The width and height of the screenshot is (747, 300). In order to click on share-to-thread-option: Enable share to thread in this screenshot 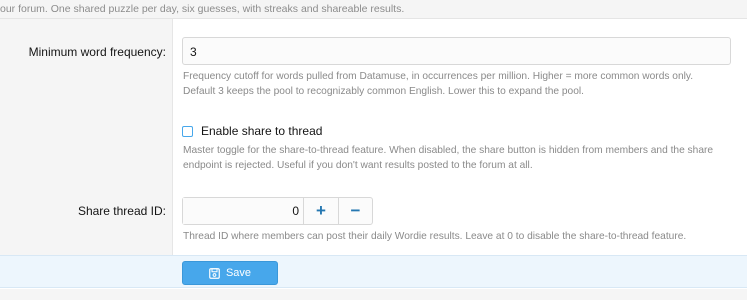, I will do `click(252, 131)`.